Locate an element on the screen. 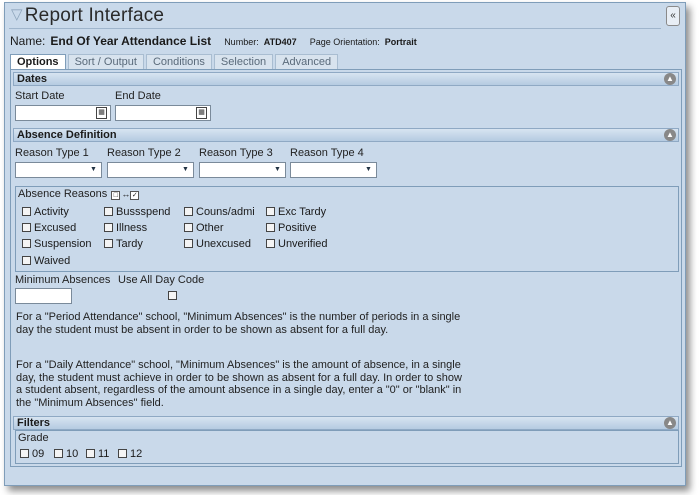 The width and height of the screenshot is (700, 495). select-all-toggle-icon: □ ↔ ✓ is located at coordinates (125, 194).